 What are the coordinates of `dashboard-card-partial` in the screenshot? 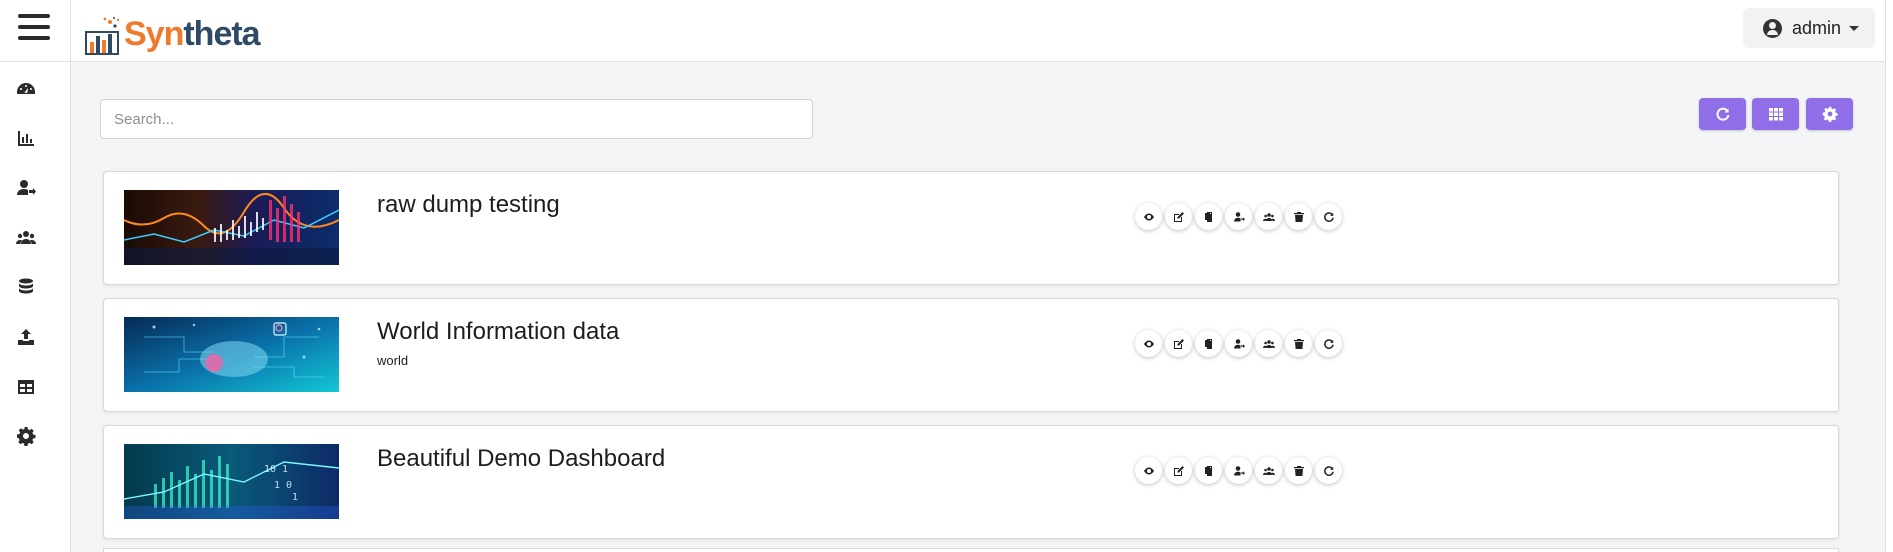 It's located at (971, 550).